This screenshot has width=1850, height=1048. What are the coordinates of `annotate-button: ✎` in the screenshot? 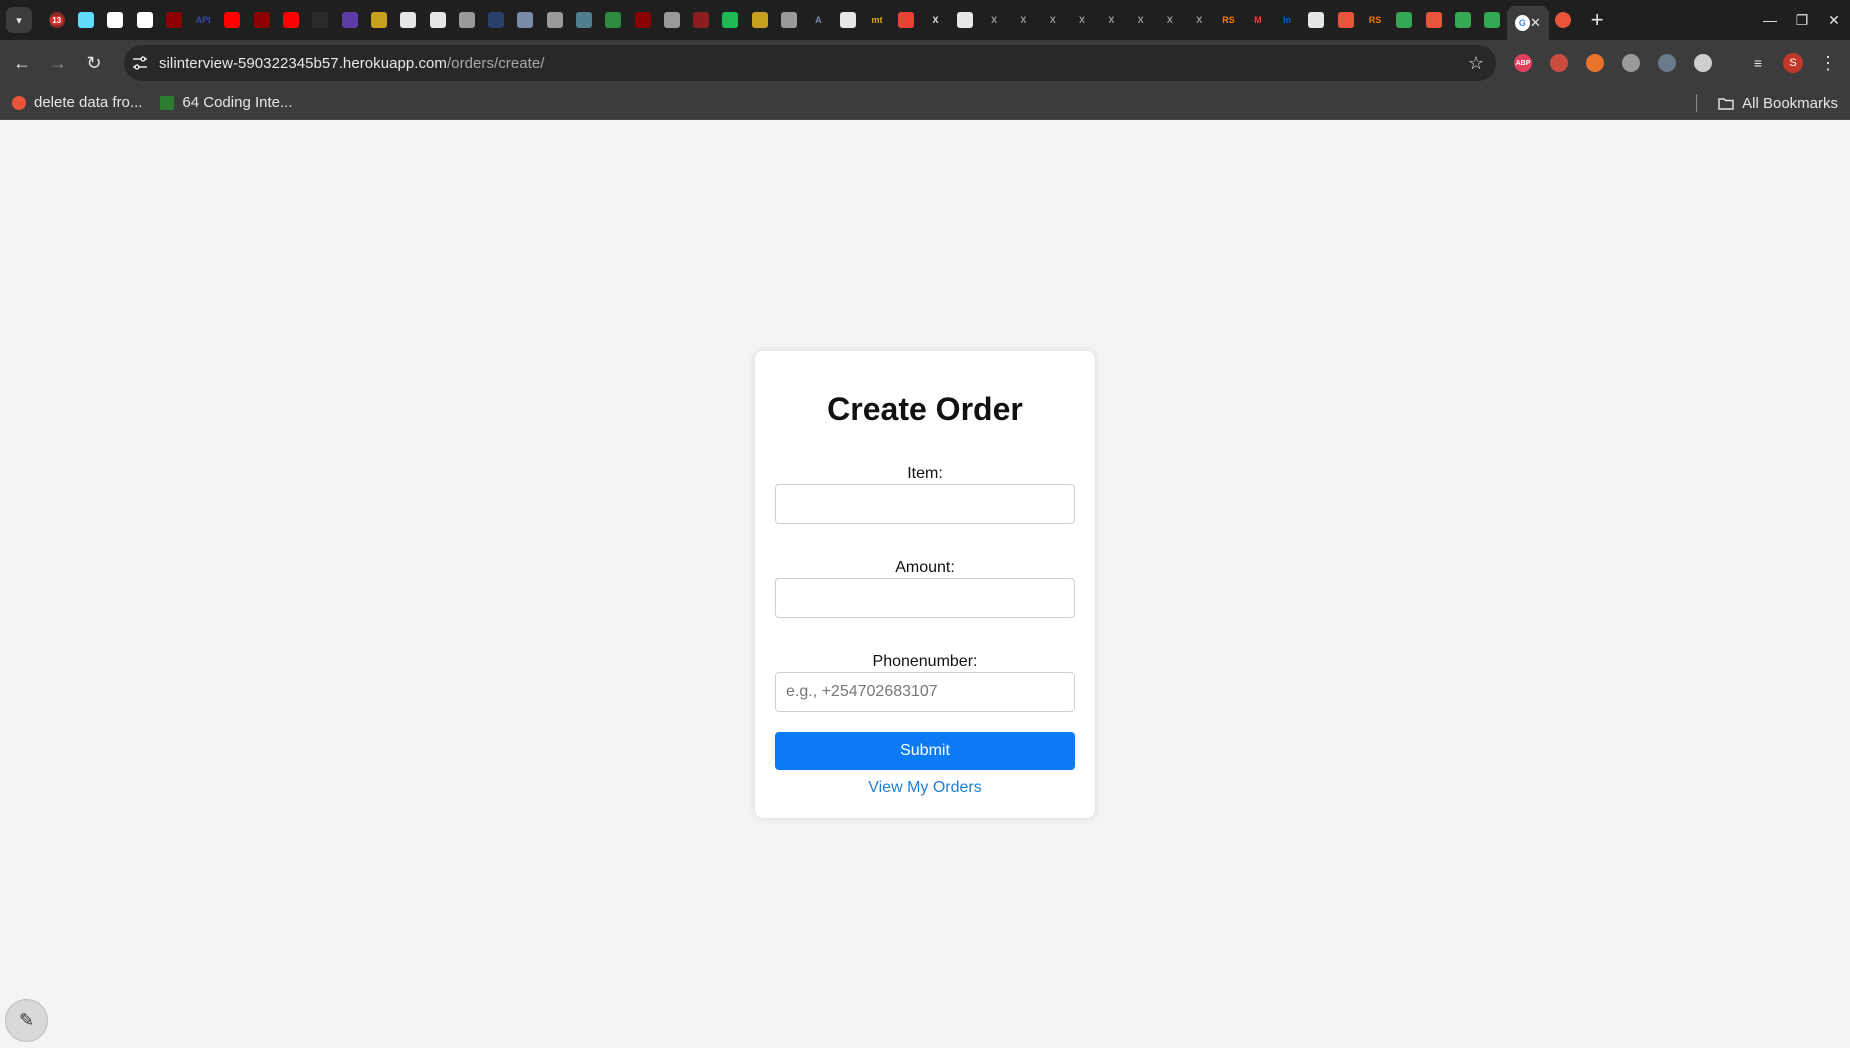 It's located at (26, 1020).